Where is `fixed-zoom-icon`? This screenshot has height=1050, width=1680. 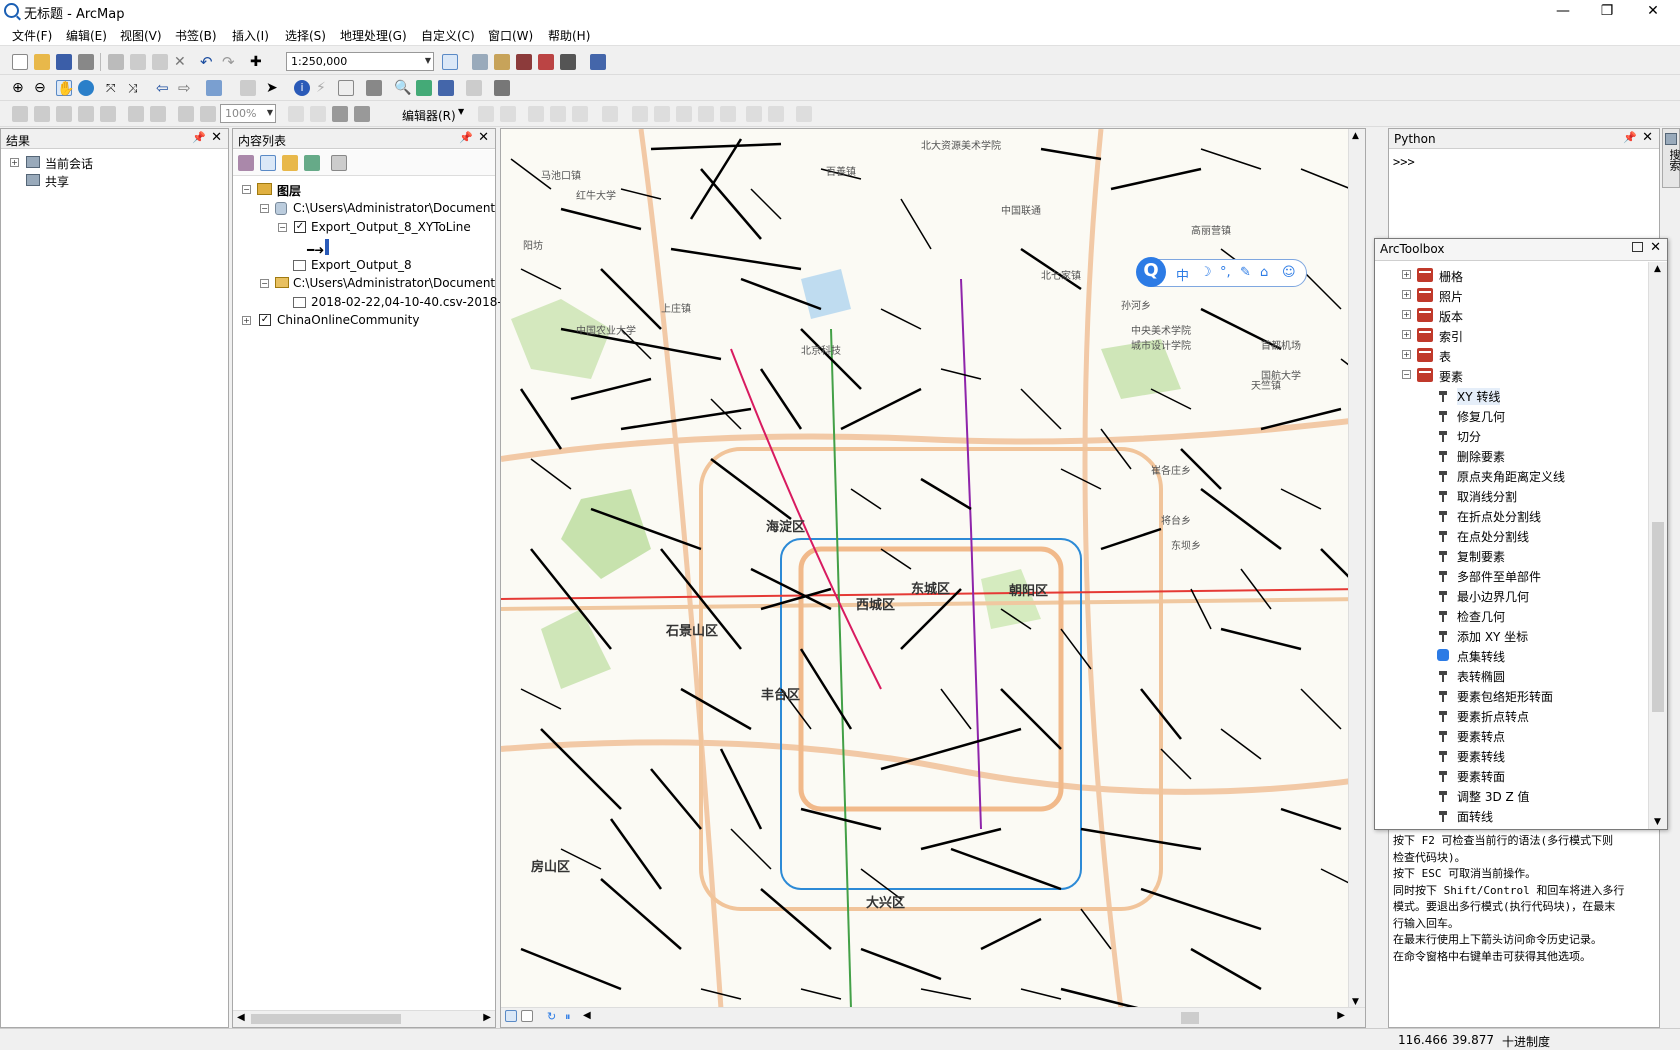
fixed-zoom-icon is located at coordinates (136, 114).